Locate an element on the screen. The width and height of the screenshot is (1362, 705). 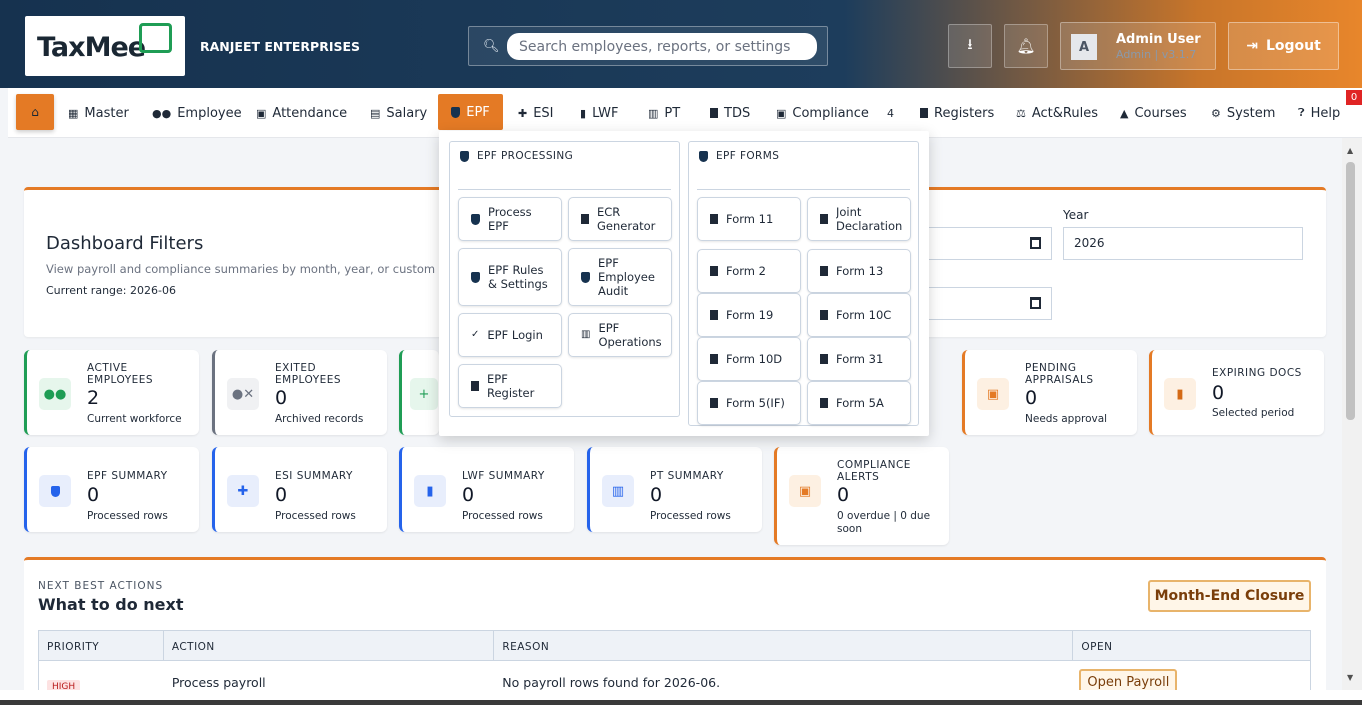
epf-employee-audit-item: EPF Employee Audit is located at coordinates (620, 277).